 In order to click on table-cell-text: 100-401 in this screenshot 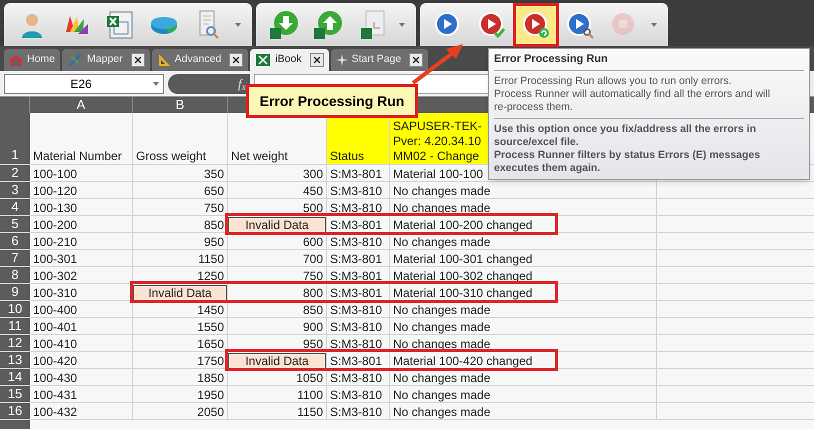, I will do `click(55, 327)`.